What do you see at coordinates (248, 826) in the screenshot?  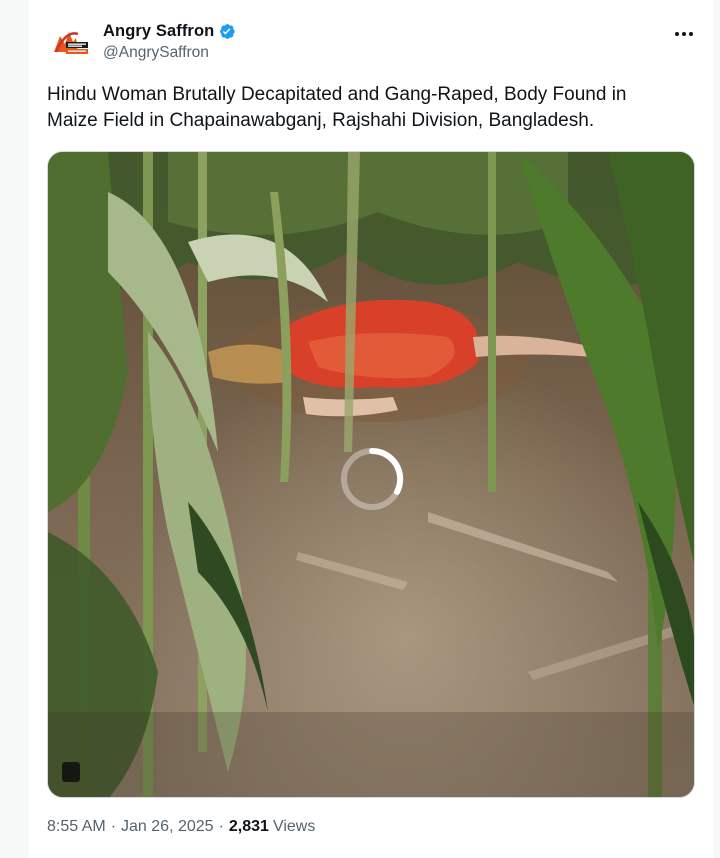 I see `views-count: 2,831` at bounding box center [248, 826].